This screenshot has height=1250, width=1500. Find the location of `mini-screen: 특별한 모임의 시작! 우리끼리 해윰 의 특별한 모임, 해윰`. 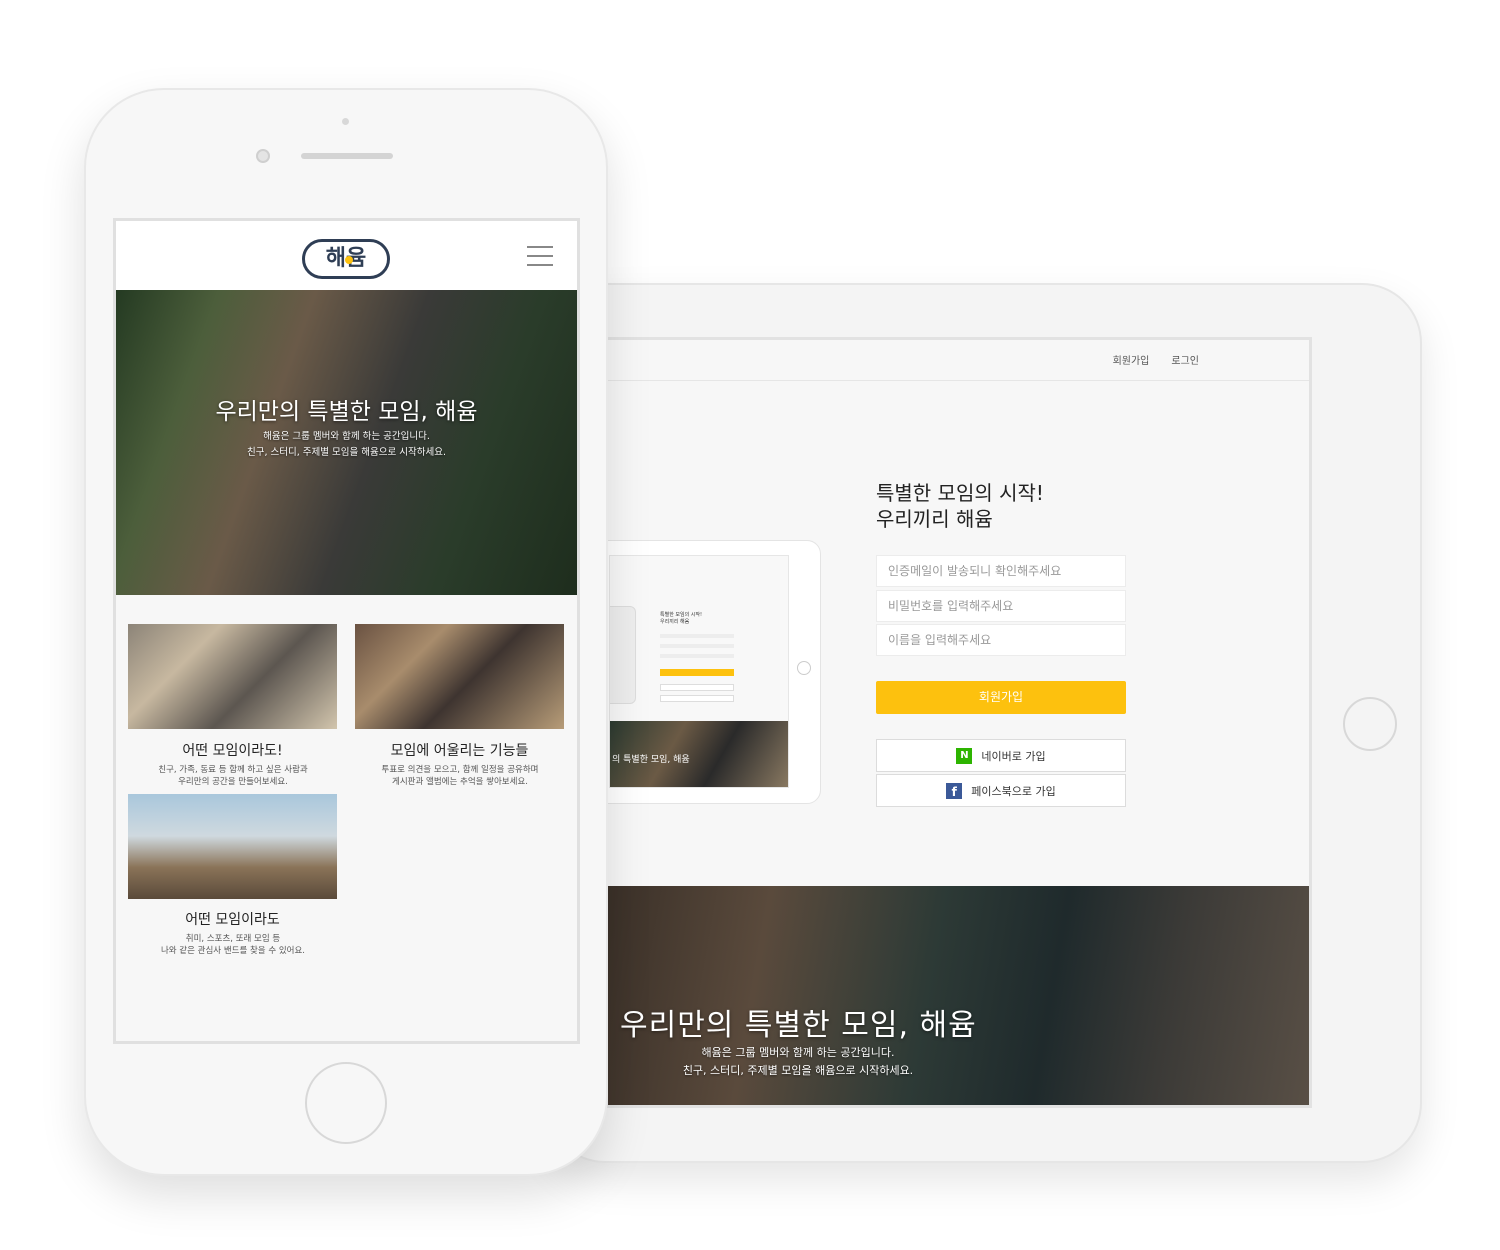

mini-screen: 특별한 모임의 시작! 우리끼리 해윰 의 특별한 모임, 해윰 is located at coordinates (699, 671).